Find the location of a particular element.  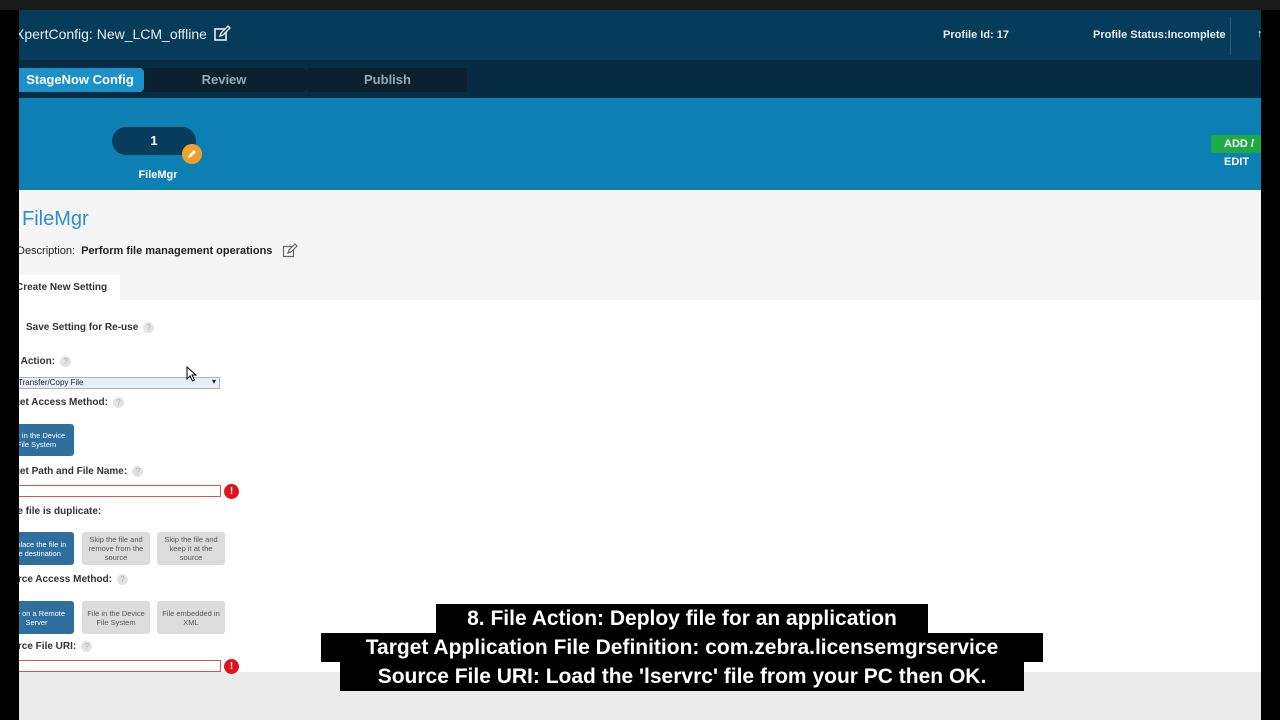

duplicate-label-row: If the file is duplicate: is located at coordinates (60, 511).